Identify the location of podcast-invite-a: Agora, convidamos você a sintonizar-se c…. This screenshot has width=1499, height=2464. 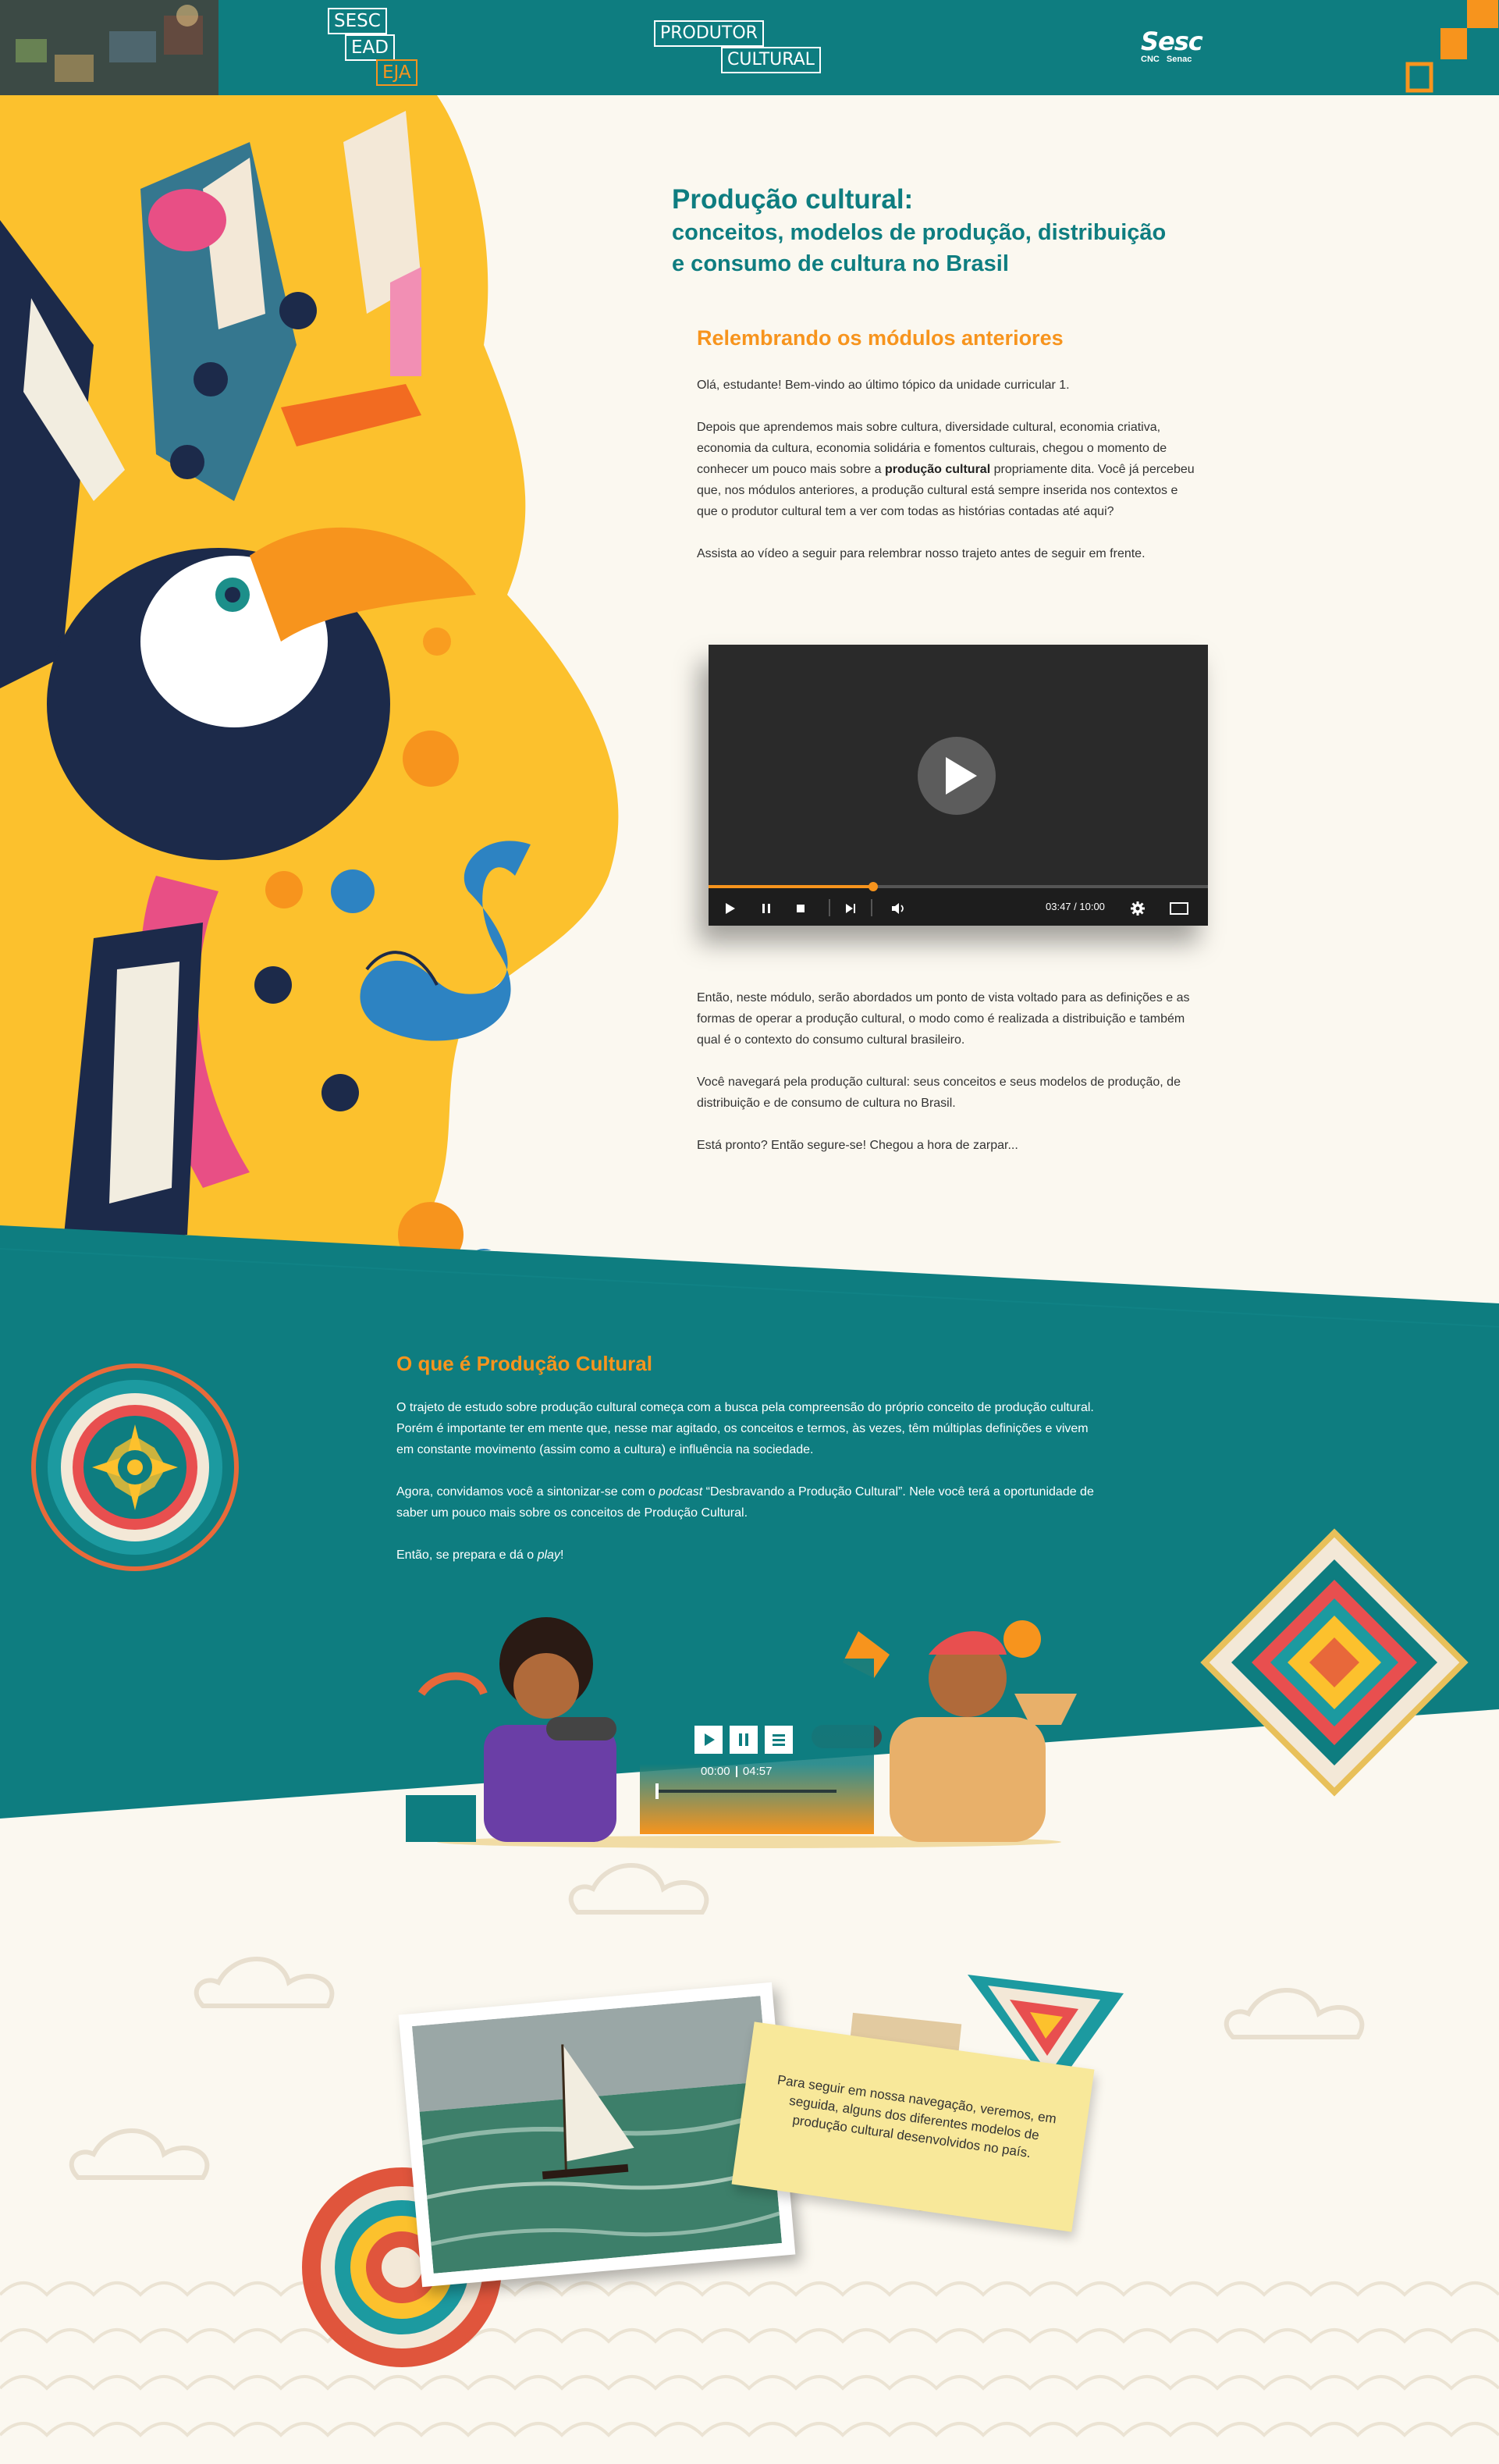
(527, 1492).